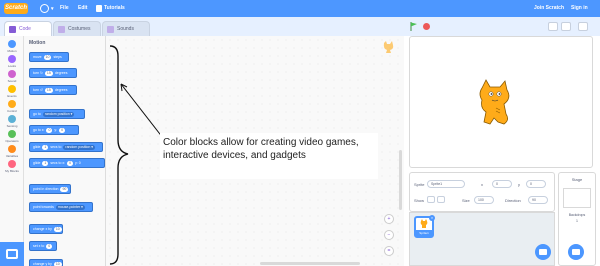  I want to click on costumes-icon, so click(61, 29).